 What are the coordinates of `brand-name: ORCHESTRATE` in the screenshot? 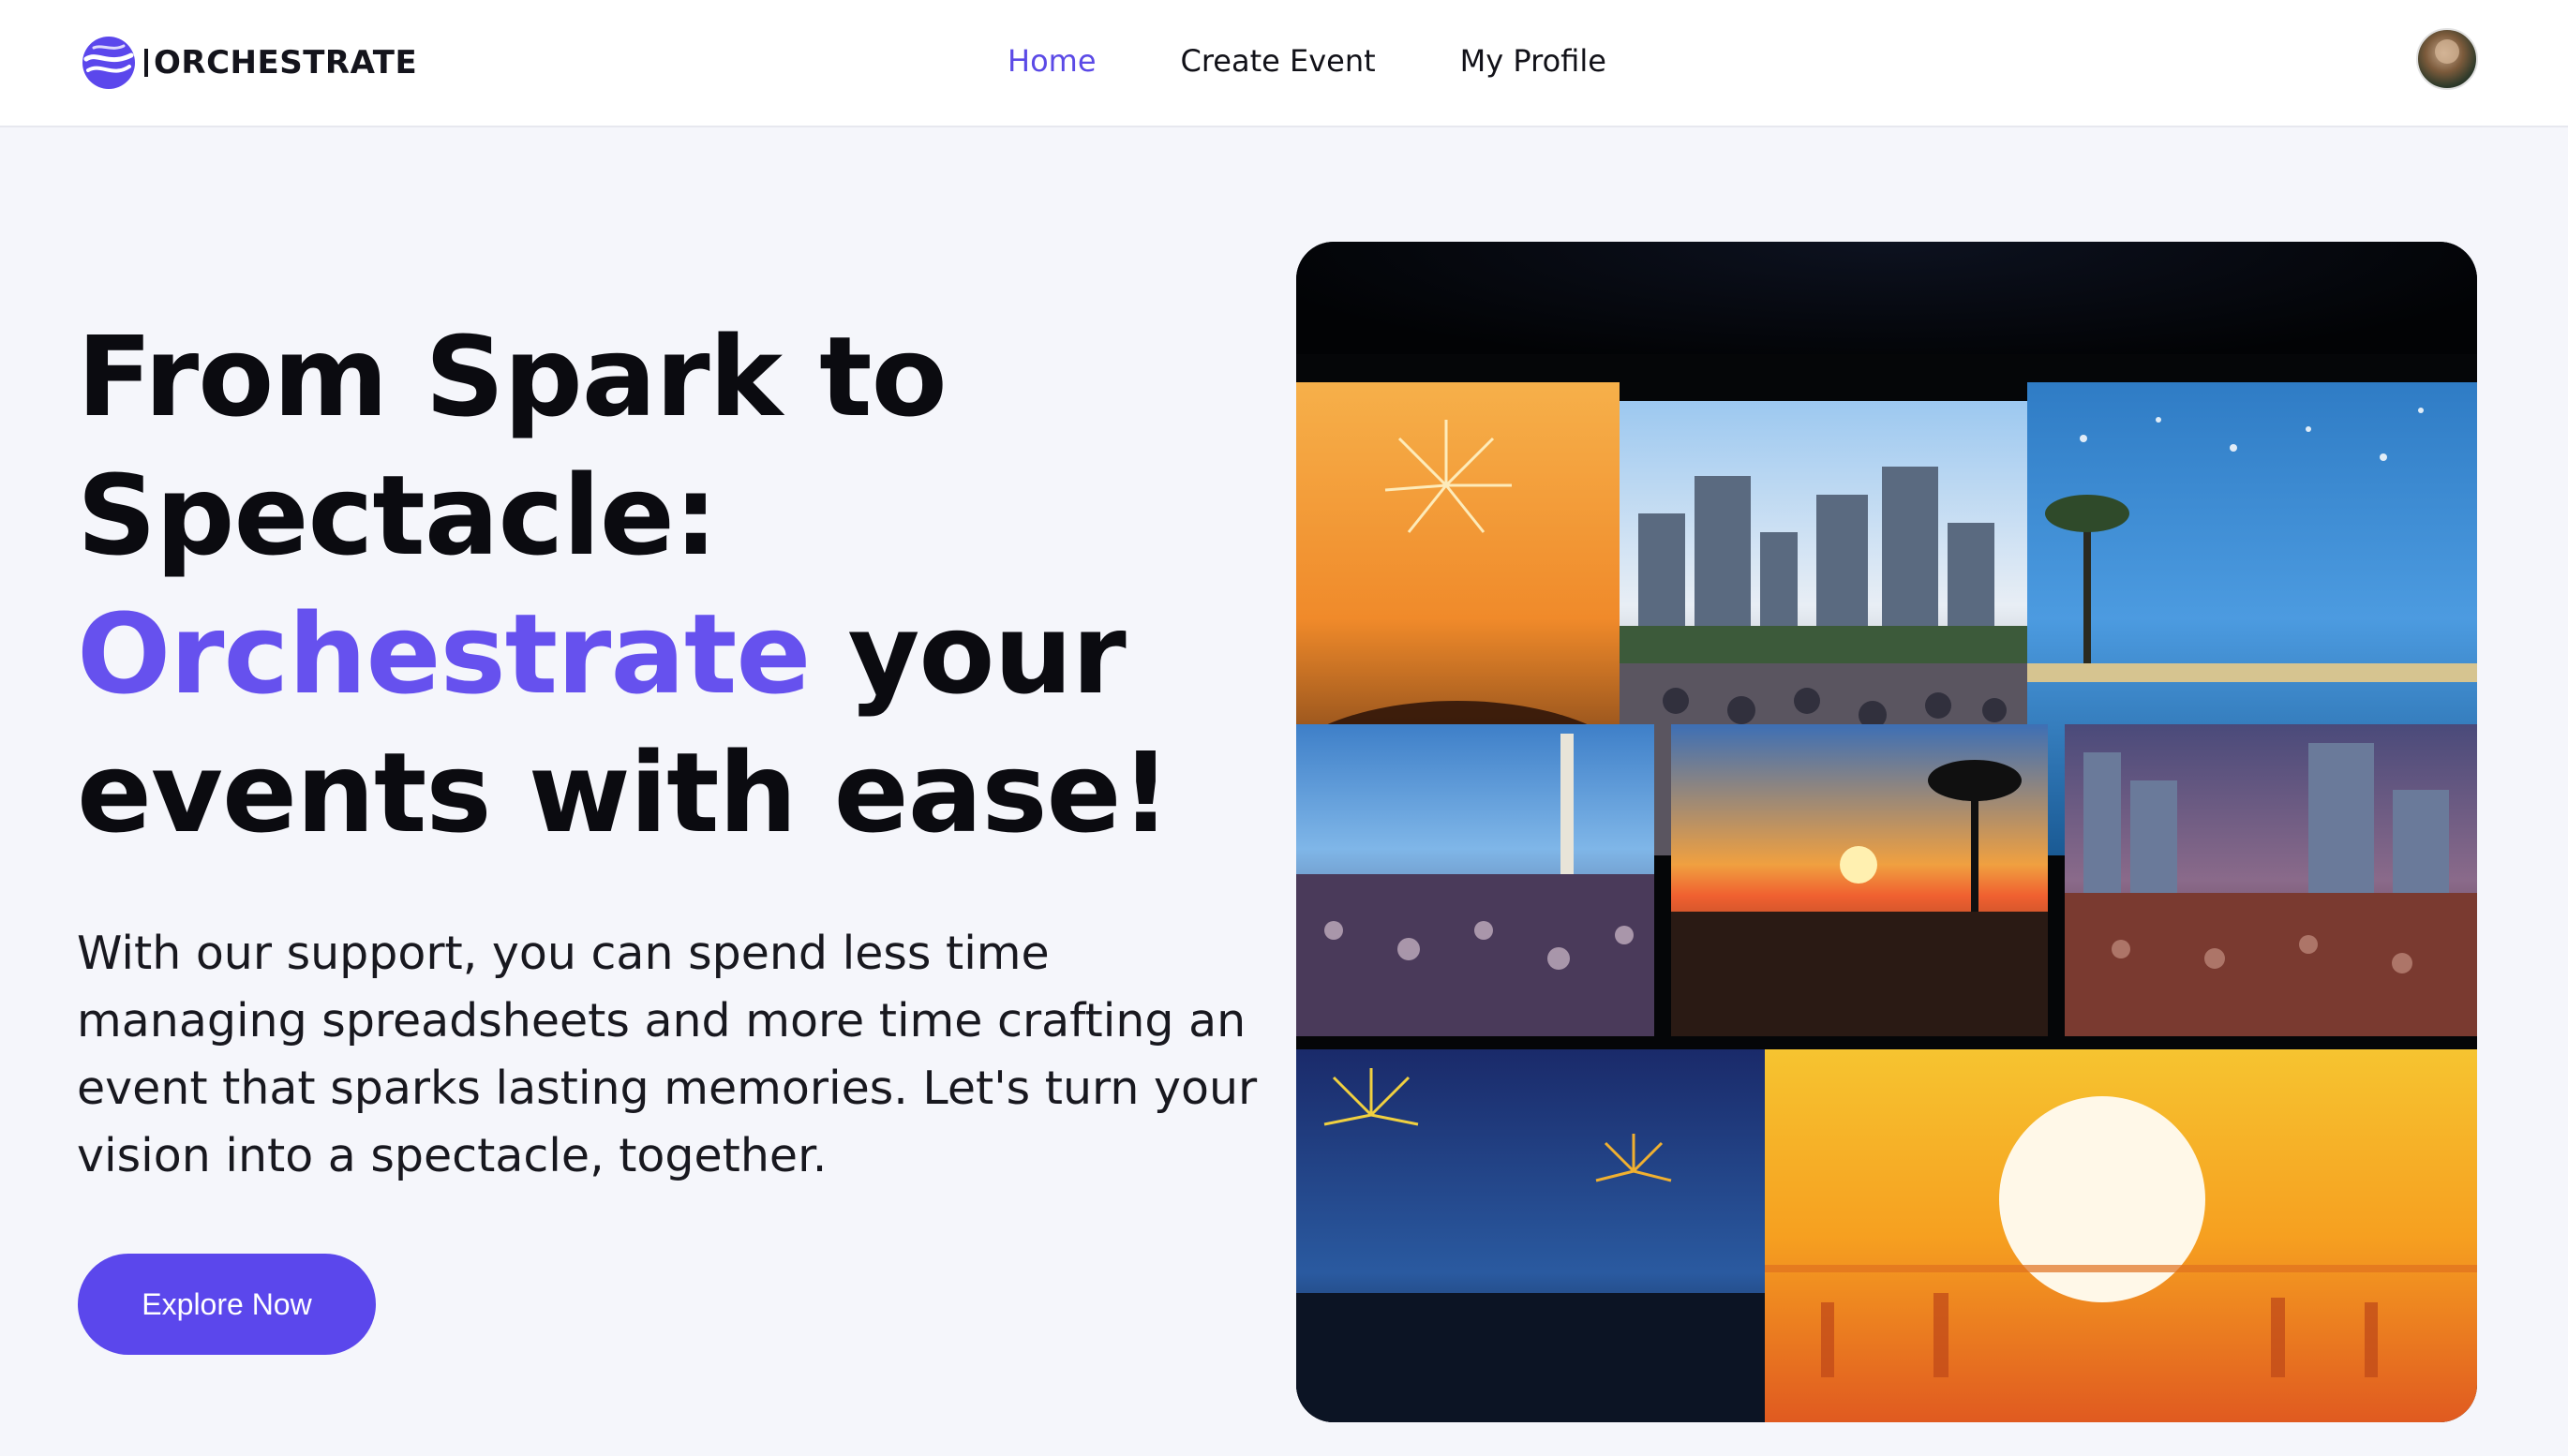 It's located at (281, 63).